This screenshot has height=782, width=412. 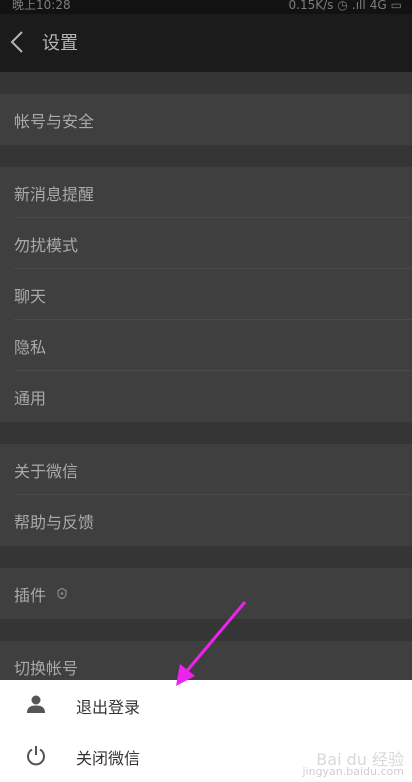 What do you see at coordinates (41, 6) in the screenshot?
I see `status-time: 晚上10:28` at bounding box center [41, 6].